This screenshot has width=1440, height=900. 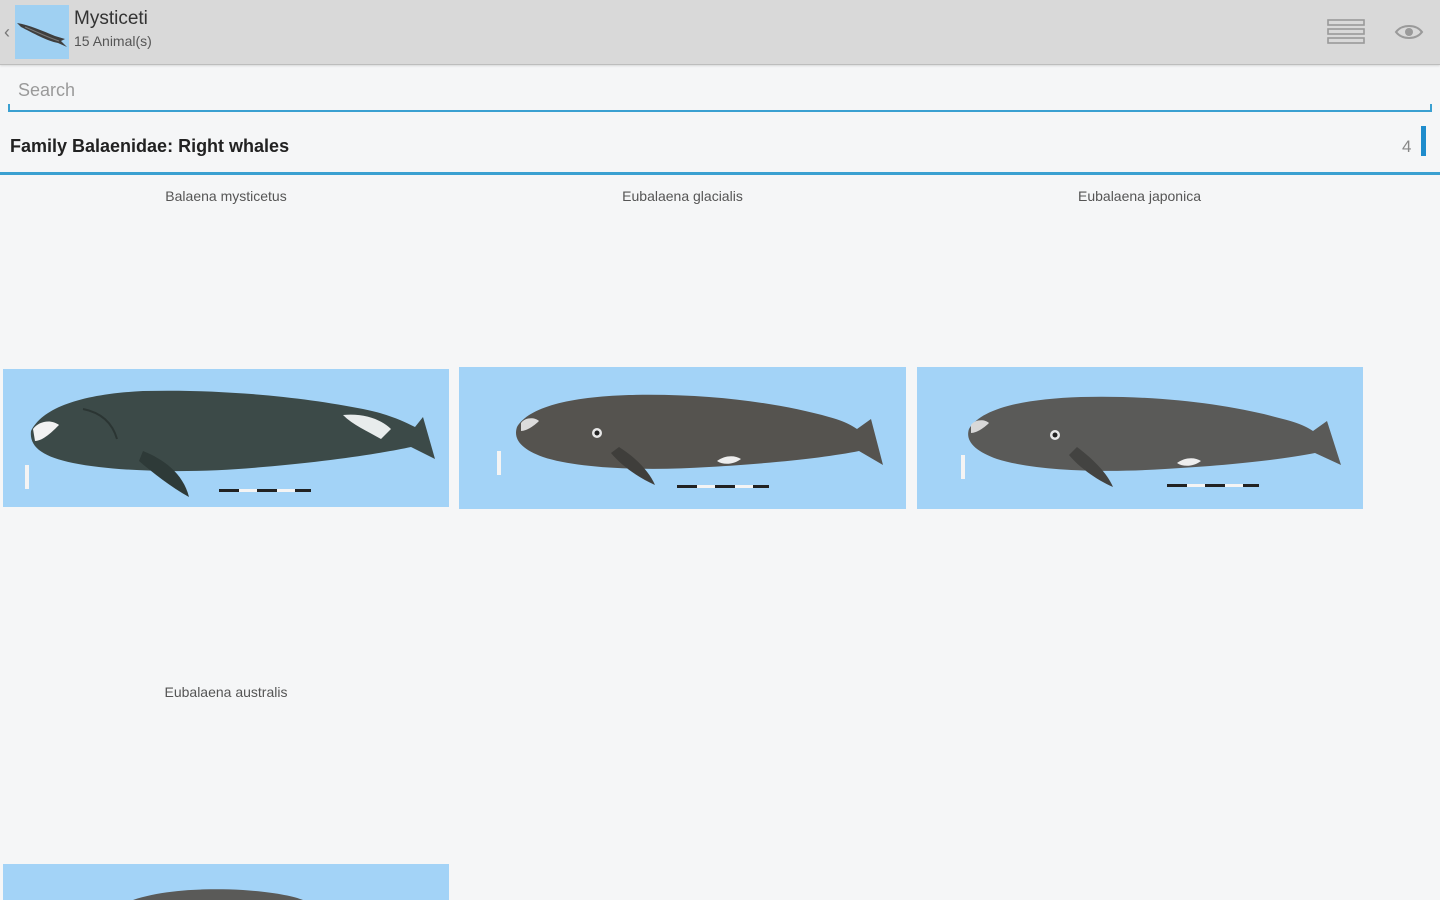 What do you see at coordinates (1407, 146) in the screenshot?
I see `section-count: 4` at bounding box center [1407, 146].